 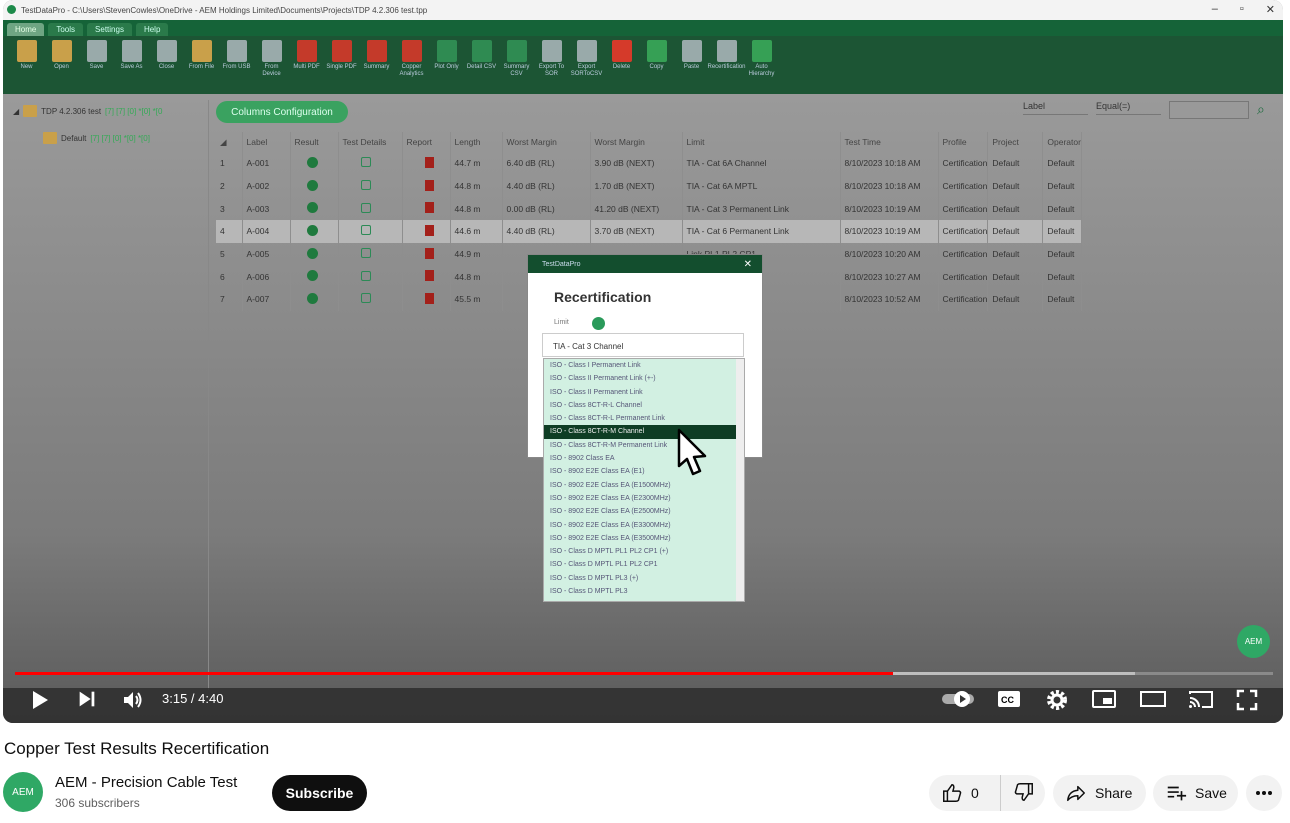 I want to click on limit-combo: TIA - Cat 3 Channel, so click(x=643, y=345).